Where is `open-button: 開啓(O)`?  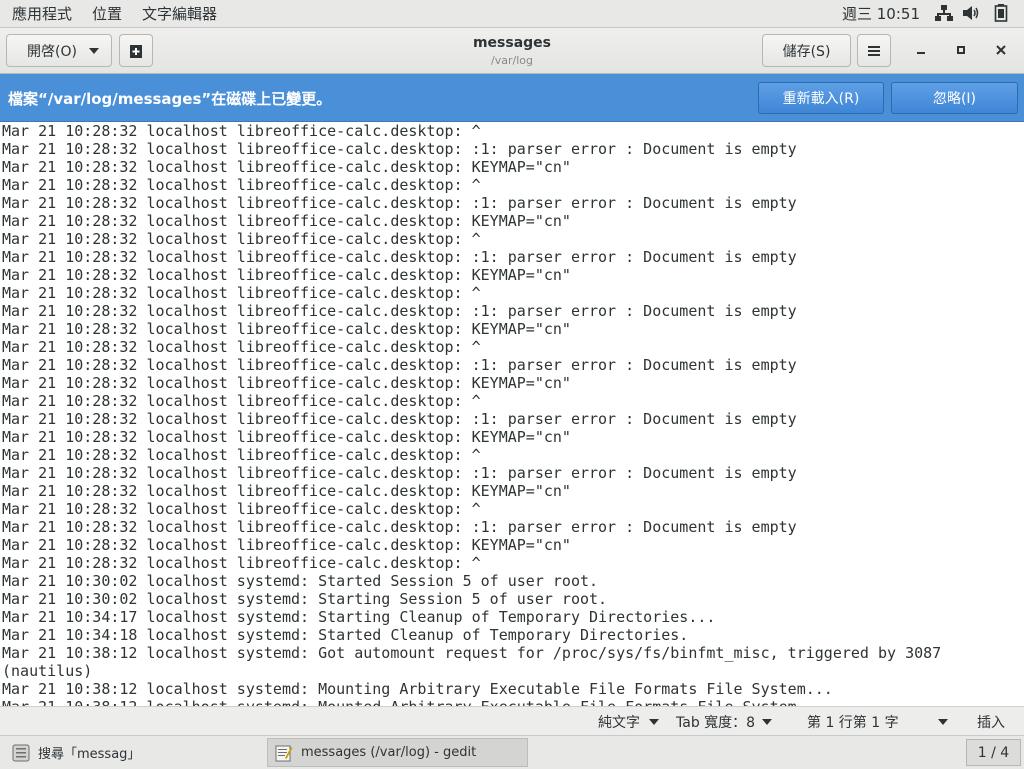
open-button: 開啓(O) is located at coordinates (59, 50).